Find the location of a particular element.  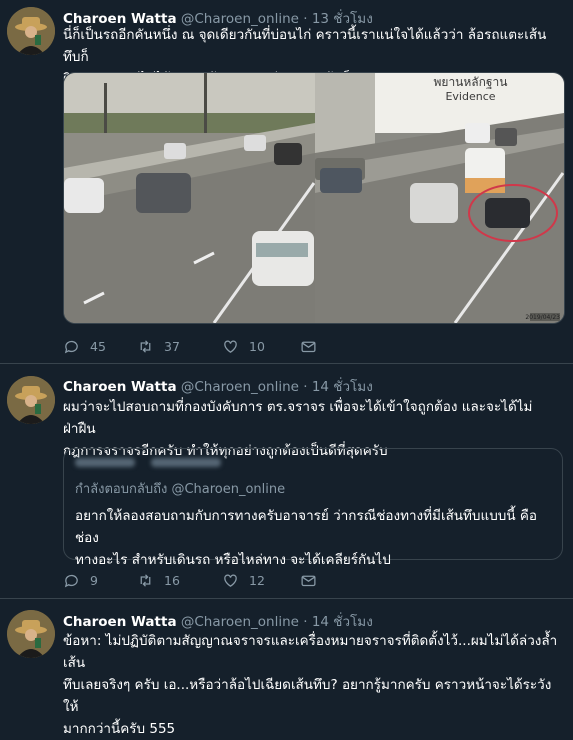

traffic-photo-right: พยานหลักฐาน Evidence 2019/04/23 is located at coordinates (439, 198).